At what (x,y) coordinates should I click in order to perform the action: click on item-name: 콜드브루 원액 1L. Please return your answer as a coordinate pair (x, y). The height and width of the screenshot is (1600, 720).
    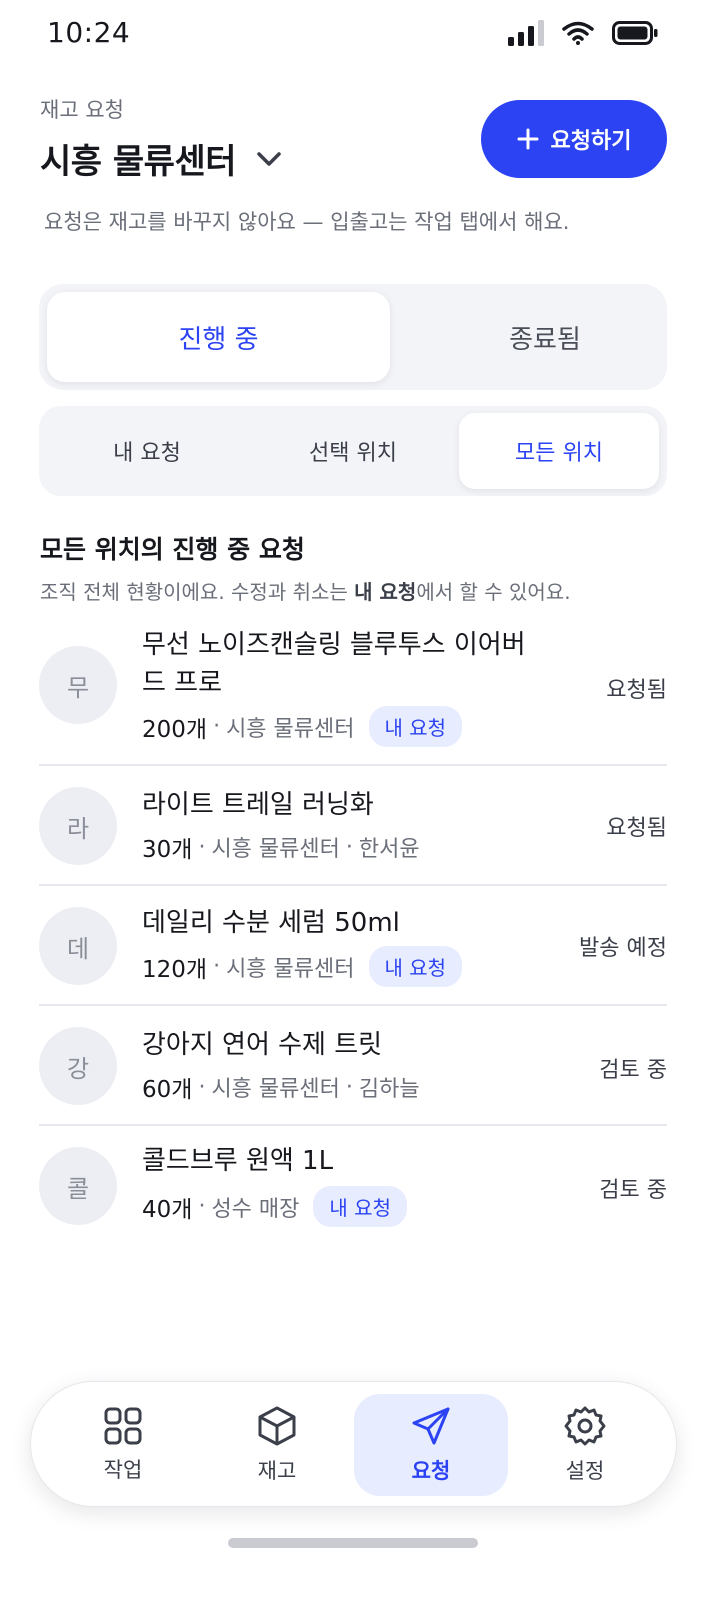
    Looking at the image, I should click on (238, 1161).